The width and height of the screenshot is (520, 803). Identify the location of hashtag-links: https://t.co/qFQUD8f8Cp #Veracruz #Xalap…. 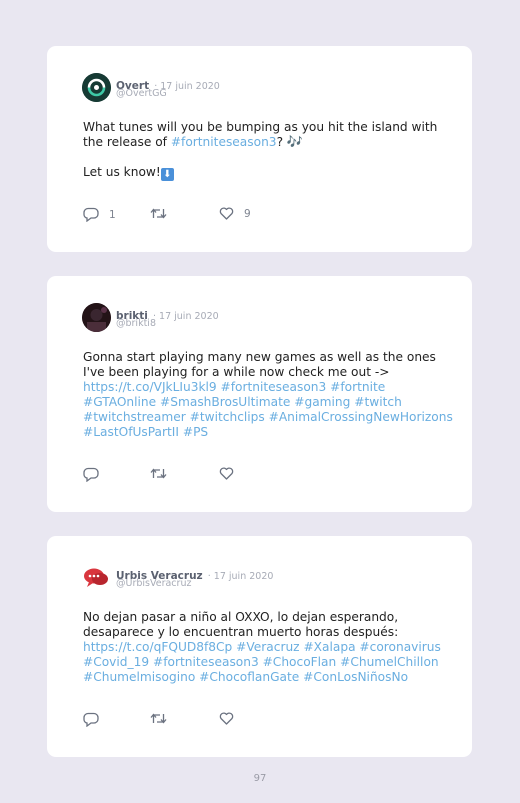
(268, 647).